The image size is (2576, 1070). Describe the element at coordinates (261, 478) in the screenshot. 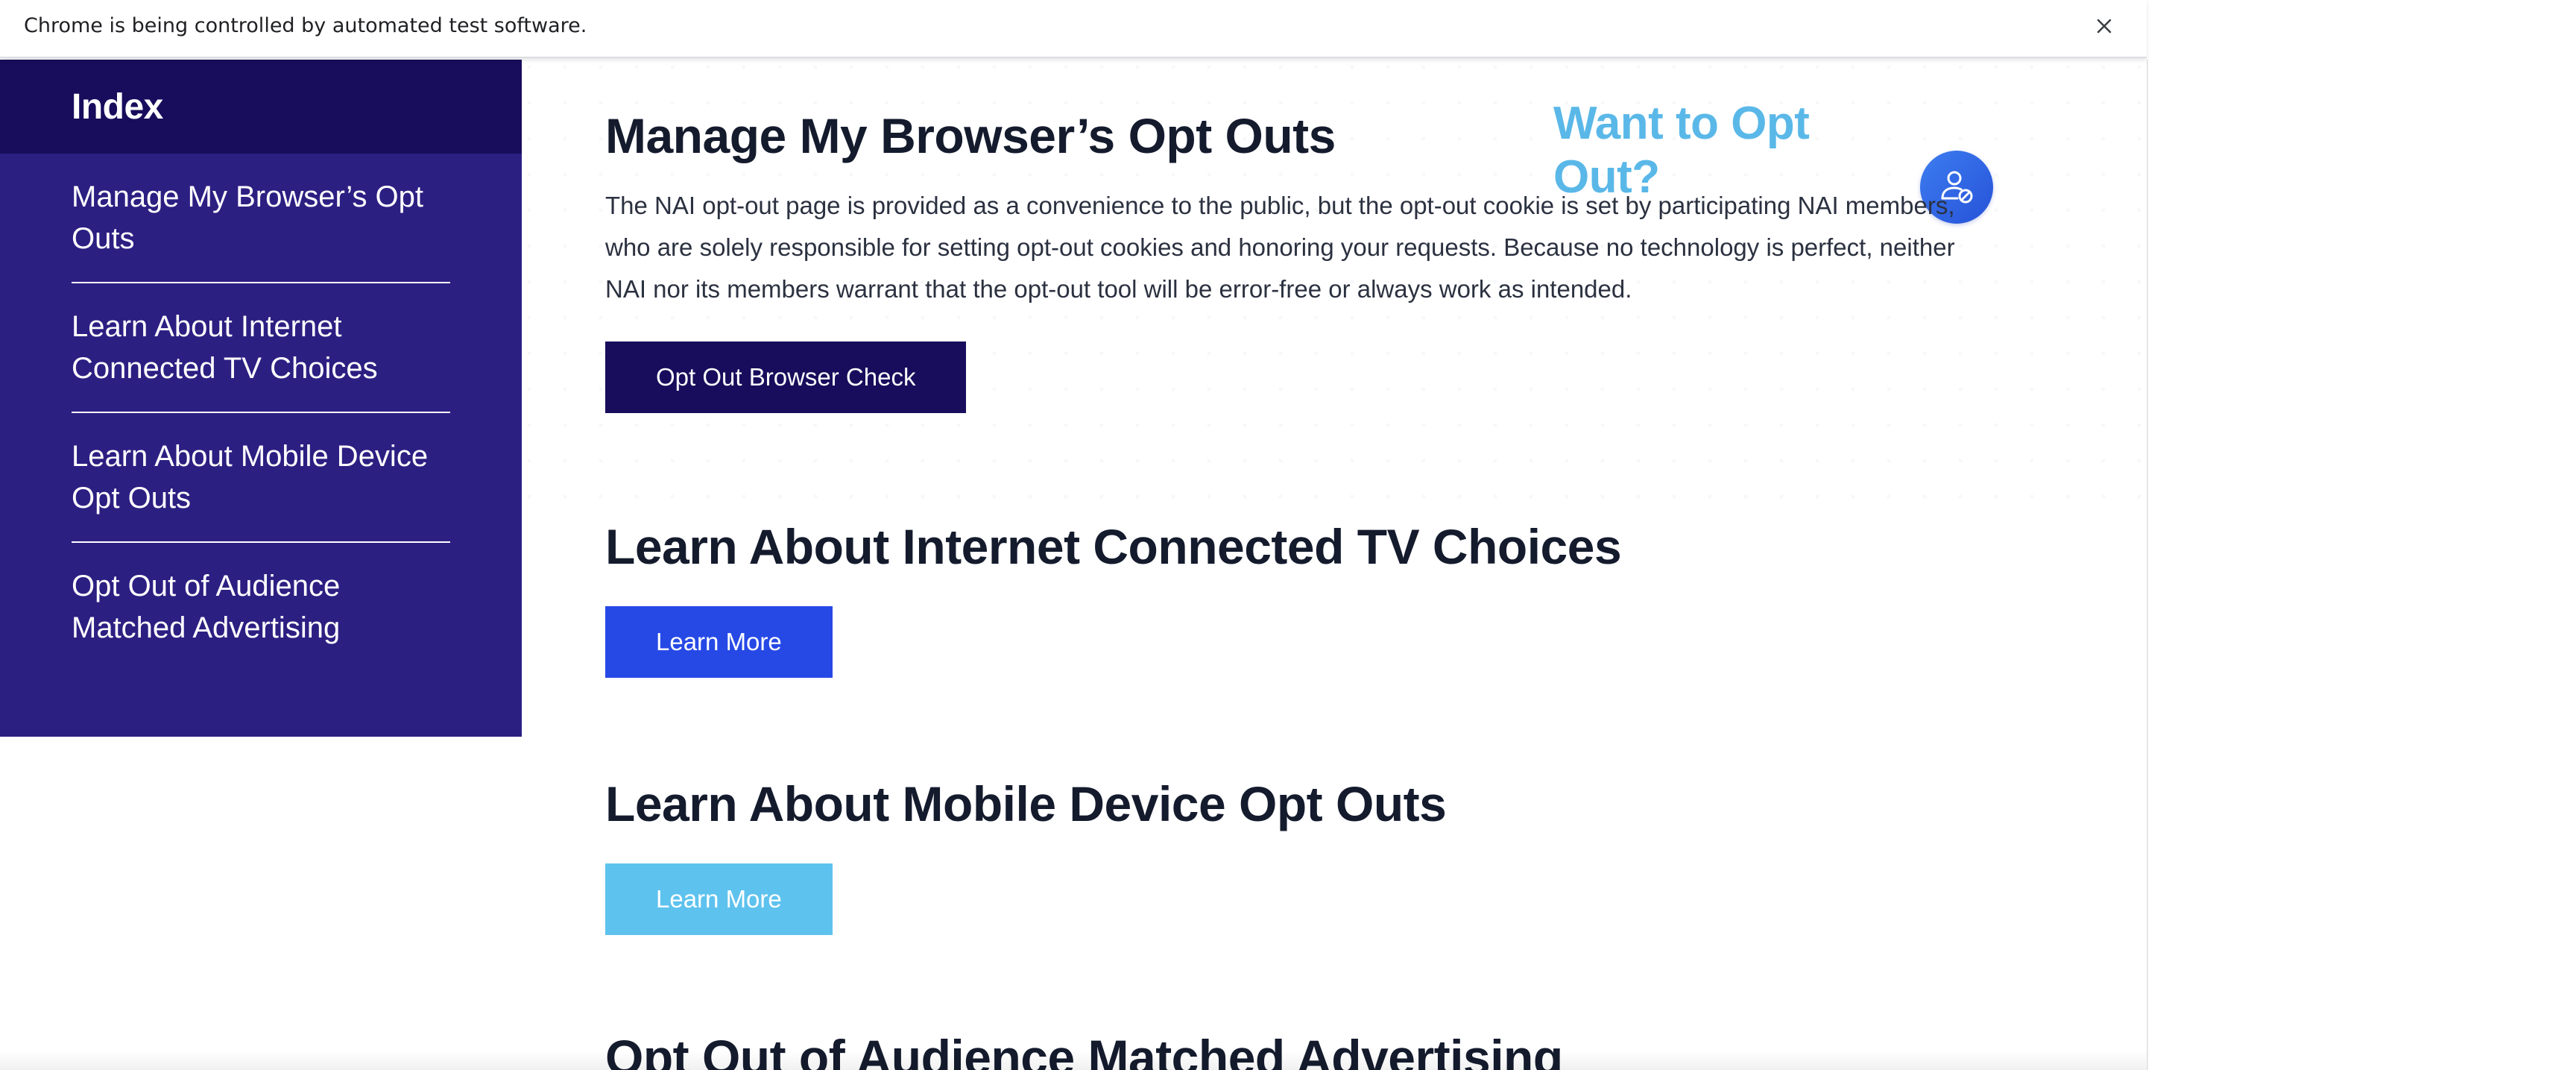

I see `sidebar-item-mobile-device-opt-outs: Learn About Mobile Device Opt Outs` at that location.